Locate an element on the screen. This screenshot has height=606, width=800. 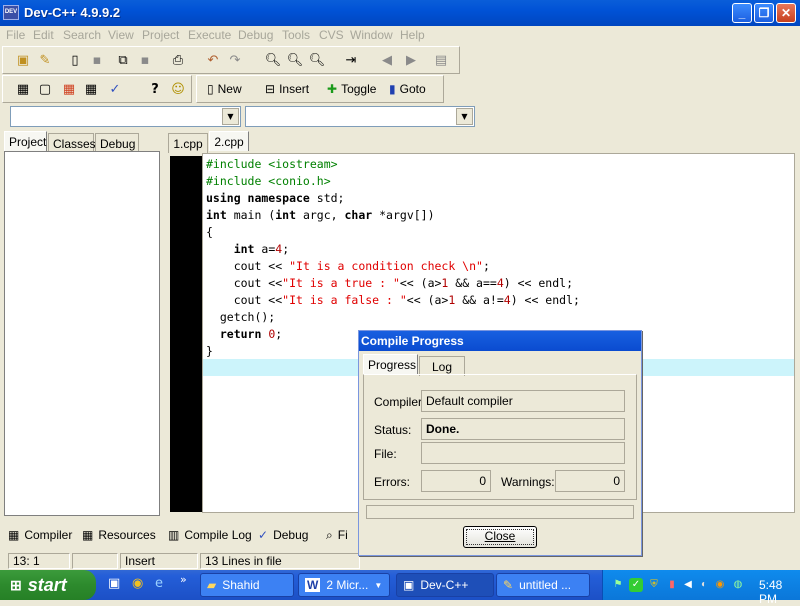
app-icon: DEV is located at coordinates (11, 12).